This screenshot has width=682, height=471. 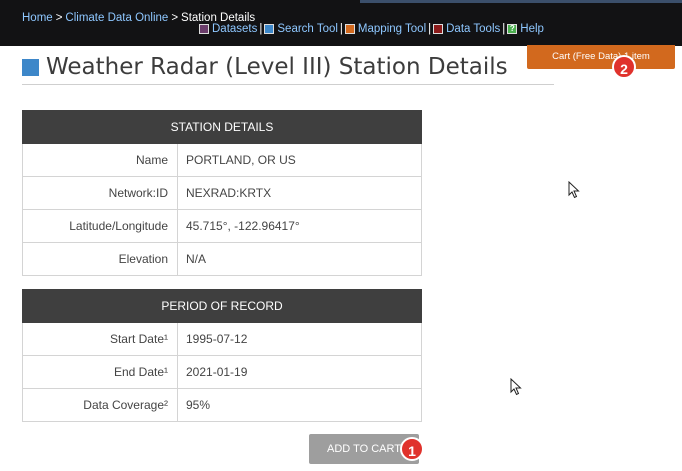 What do you see at coordinates (473, 29) in the screenshot?
I see `nav-data-tools-label: Data Tools` at bounding box center [473, 29].